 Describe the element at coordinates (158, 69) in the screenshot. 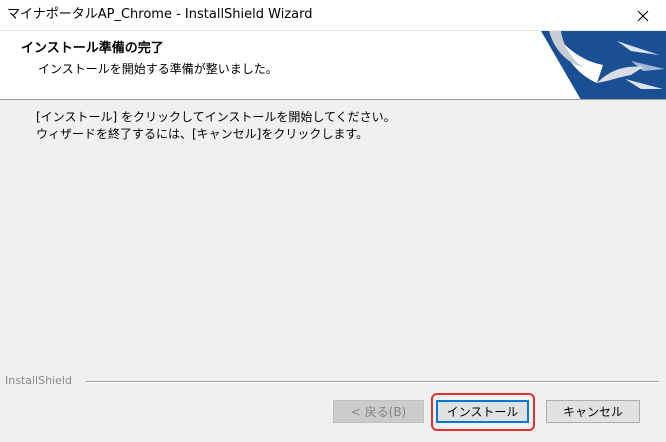

I see `page-subtitle: インストールを開始する準備が整いました。` at that location.